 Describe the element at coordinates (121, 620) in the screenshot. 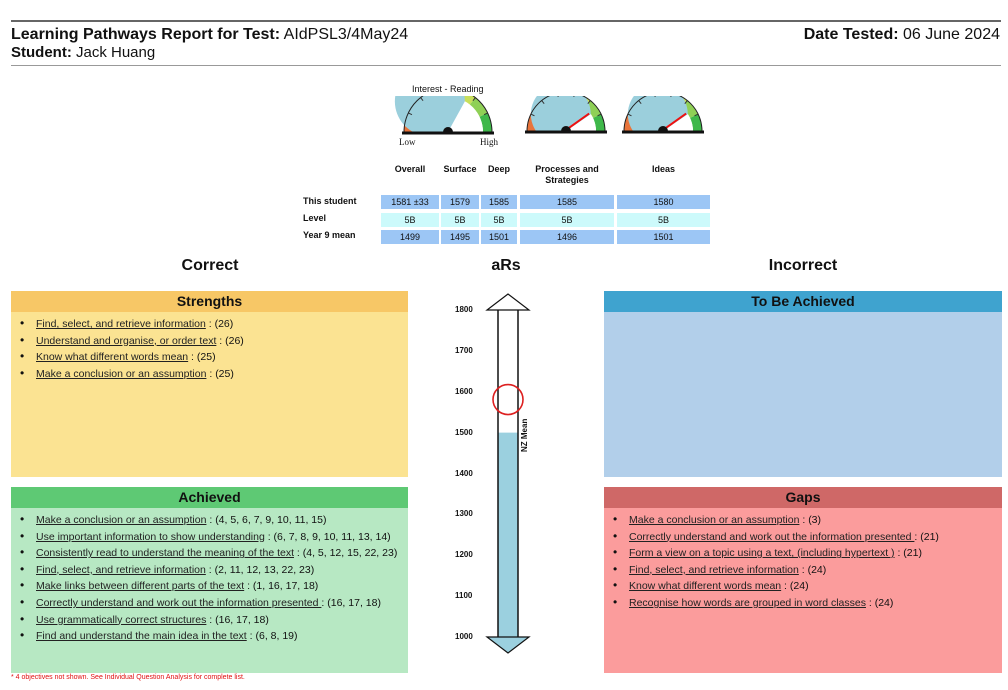

I see `objective-link: Use grammatically correct structures` at that location.